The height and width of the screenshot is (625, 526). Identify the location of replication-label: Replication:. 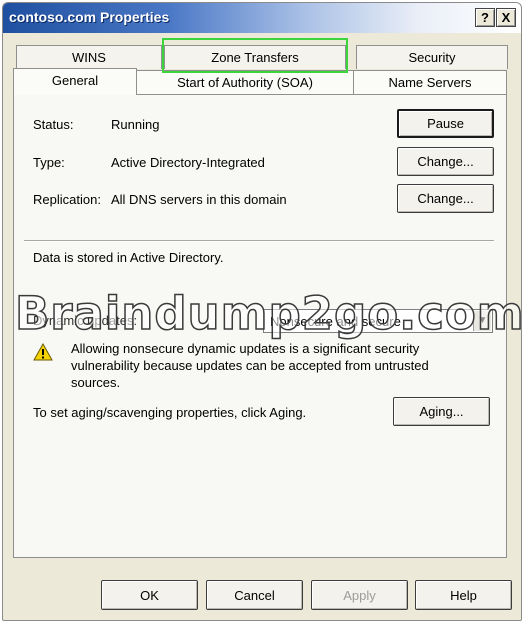
(67, 199).